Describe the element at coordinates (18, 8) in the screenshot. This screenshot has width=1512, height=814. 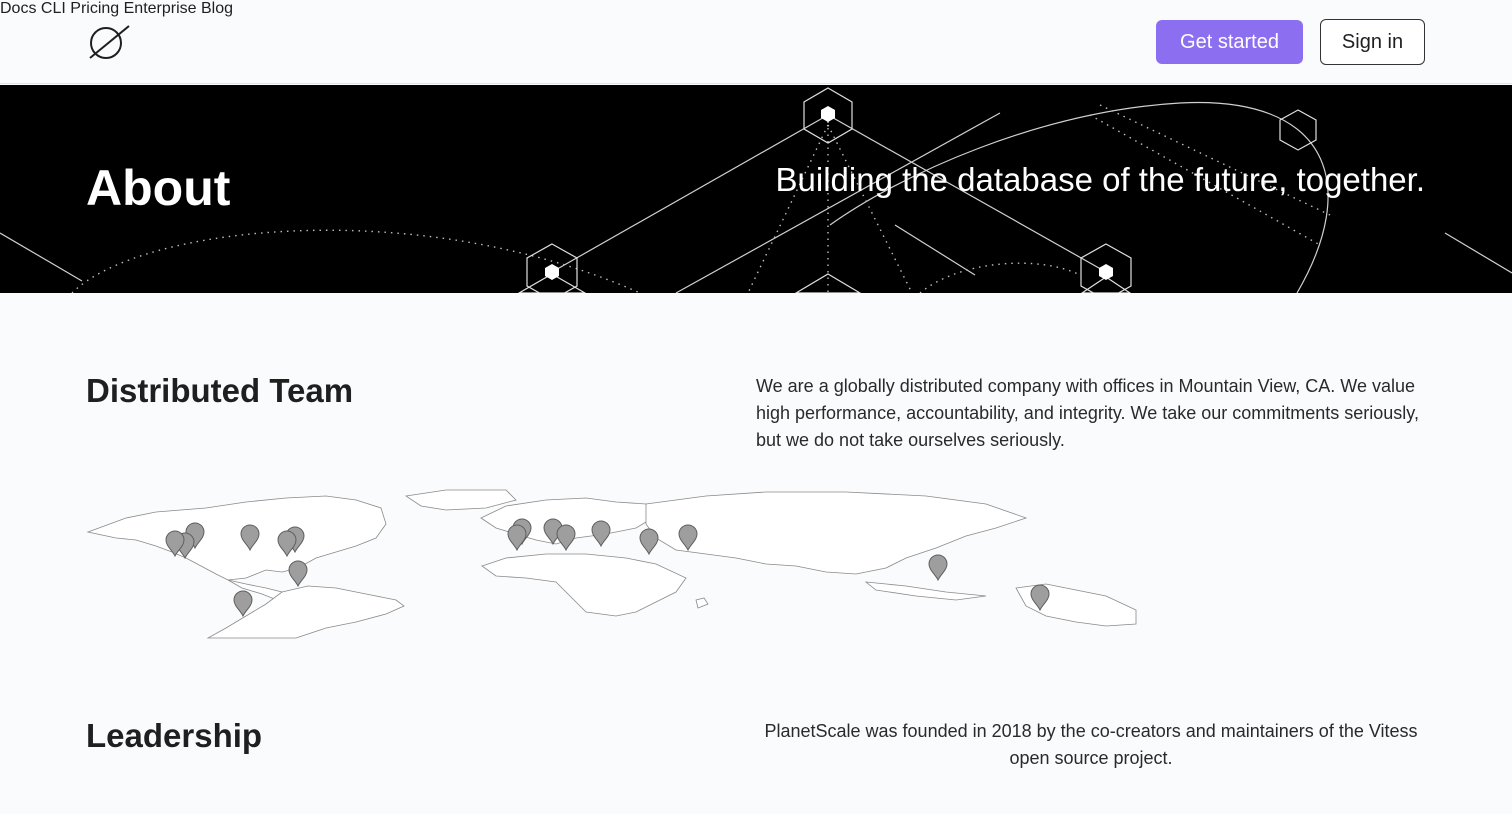
I see `nav-docs: Docs` at that location.